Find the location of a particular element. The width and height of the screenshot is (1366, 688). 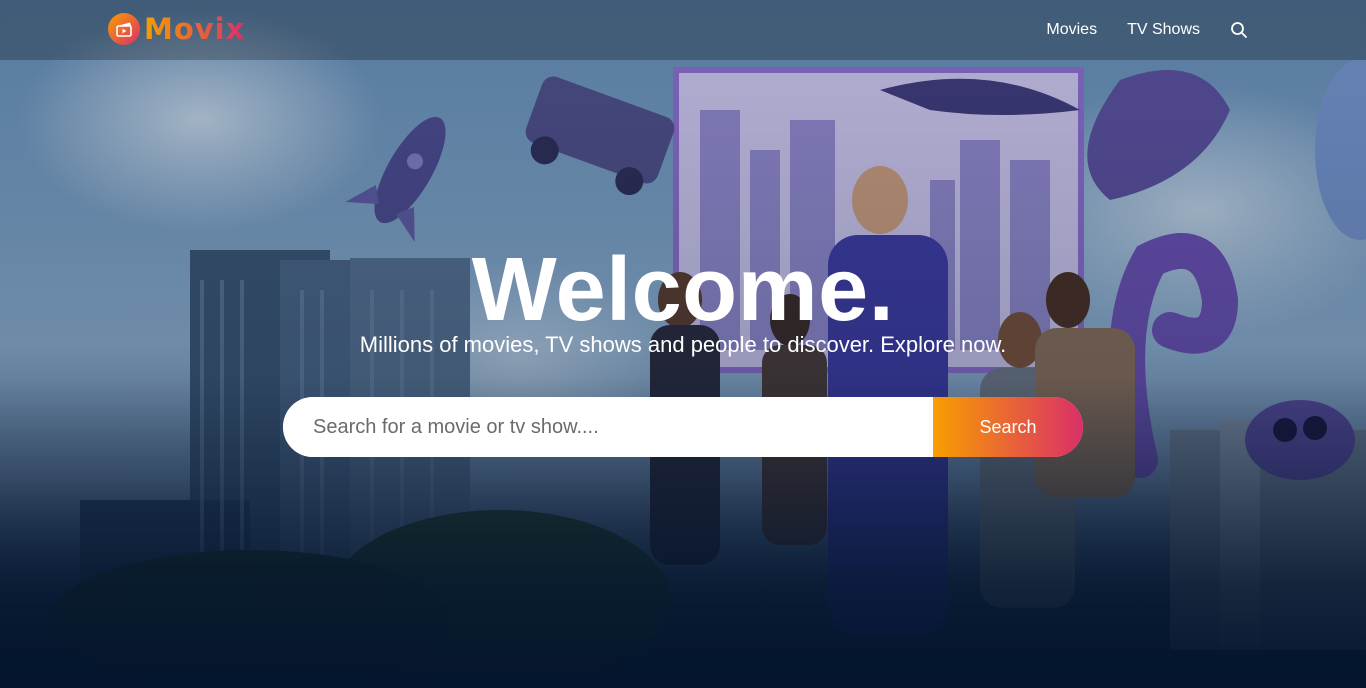

search-icon is located at coordinates (1239, 30).